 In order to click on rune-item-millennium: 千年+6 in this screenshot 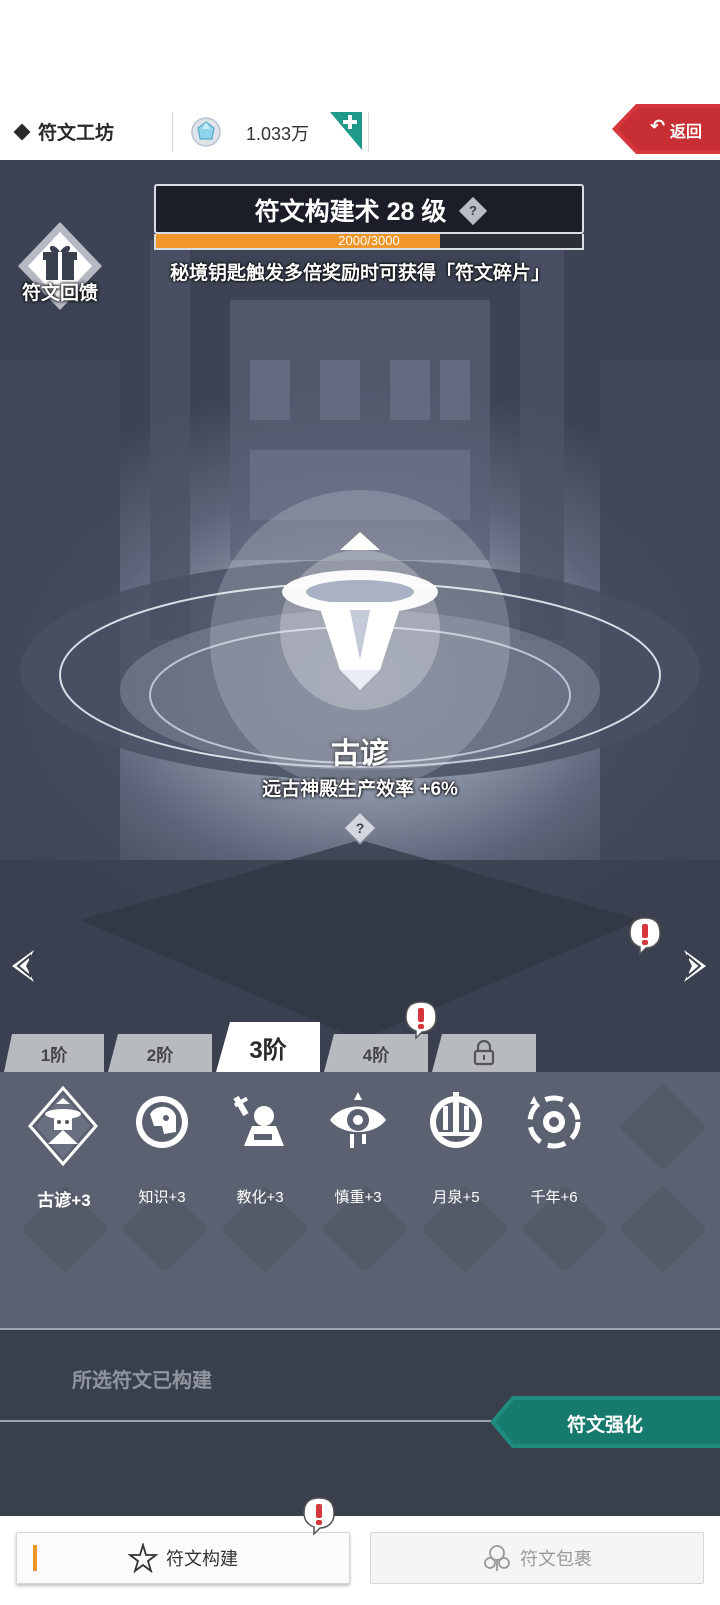, I will do `click(554, 1146)`.